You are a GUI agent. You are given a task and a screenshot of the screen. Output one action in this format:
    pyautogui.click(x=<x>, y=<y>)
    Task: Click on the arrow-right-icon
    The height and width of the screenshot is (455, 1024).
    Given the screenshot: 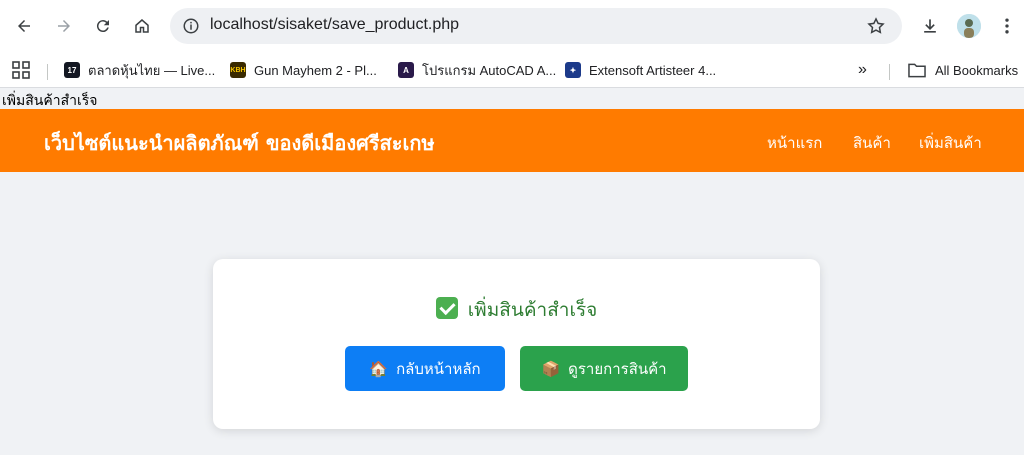 What is the action you would take?
    pyautogui.click(x=64, y=26)
    